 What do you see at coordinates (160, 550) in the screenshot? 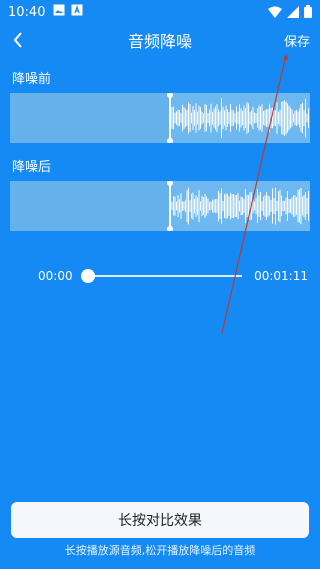
I see `hint-text: 长按播放源音频,松开播放降噪后的音频` at bounding box center [160, 550].